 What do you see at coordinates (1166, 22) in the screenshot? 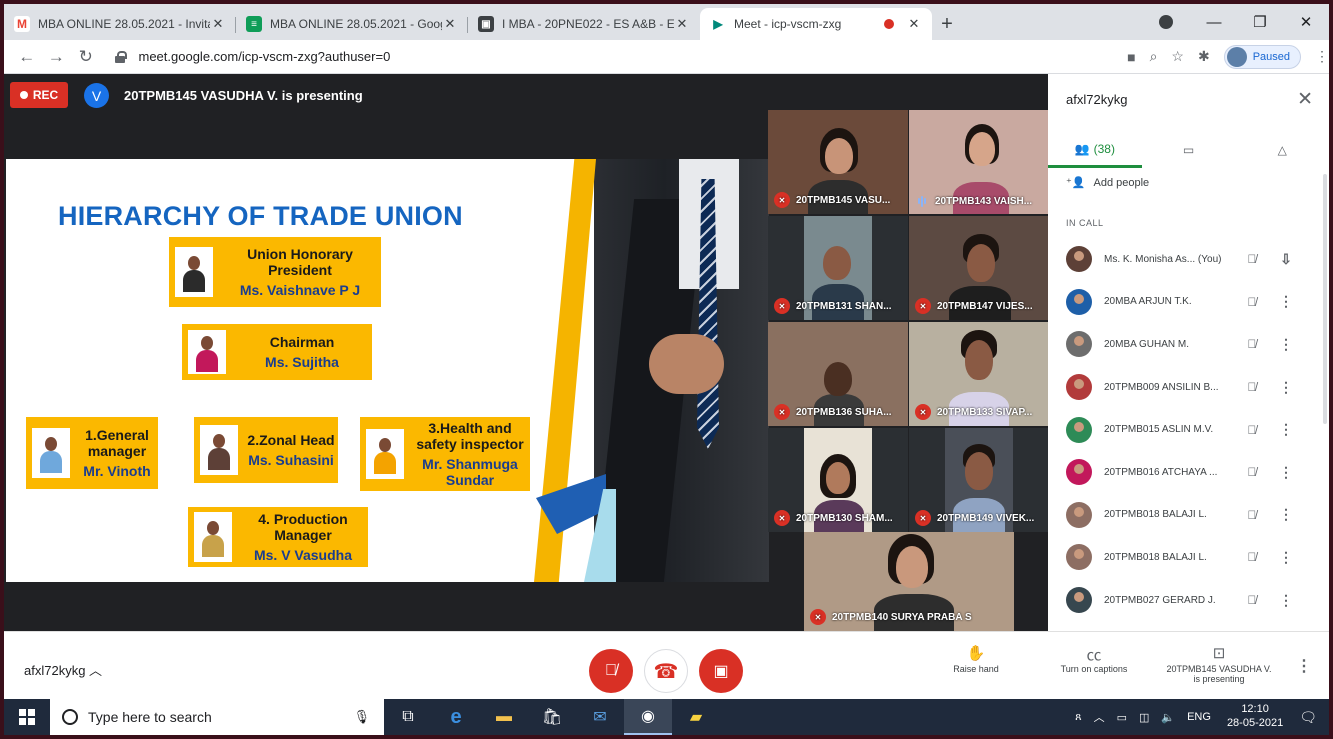
I see `tab-search-icon` at bounding box center [1166, 22].